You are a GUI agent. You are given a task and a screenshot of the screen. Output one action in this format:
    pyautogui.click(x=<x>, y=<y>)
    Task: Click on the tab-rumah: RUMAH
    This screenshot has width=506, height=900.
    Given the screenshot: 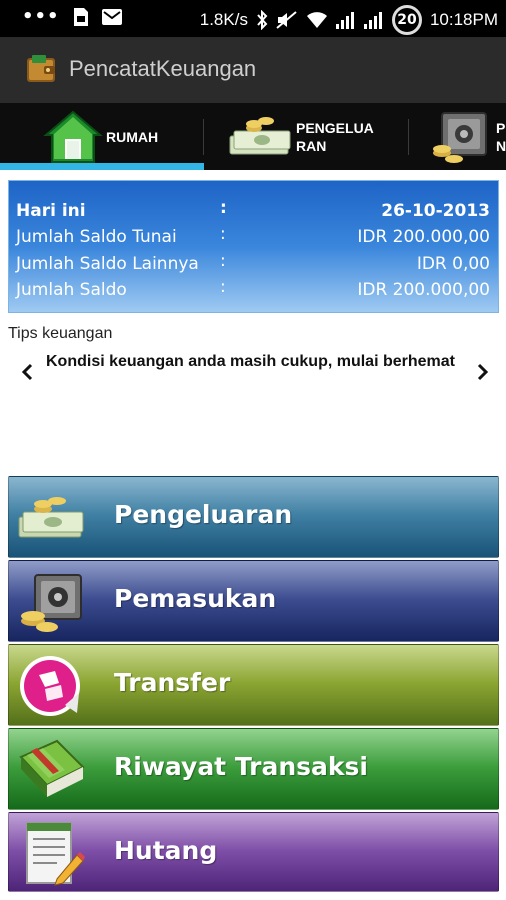 What is the action you would take?
    pyautogui.click(x=100, y=136)
    